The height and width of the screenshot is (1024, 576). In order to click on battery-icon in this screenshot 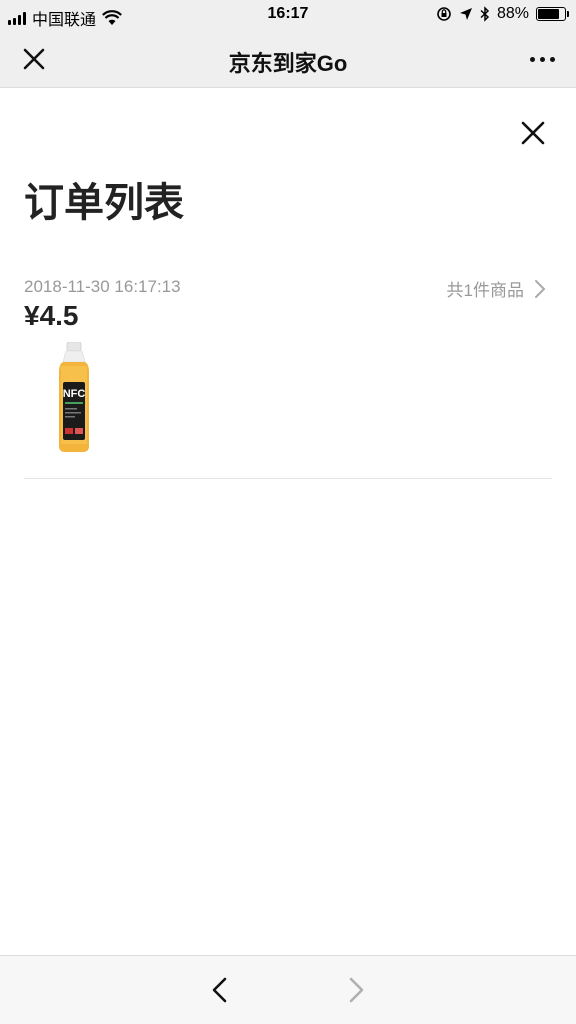, I will do `click(552, 14)`.